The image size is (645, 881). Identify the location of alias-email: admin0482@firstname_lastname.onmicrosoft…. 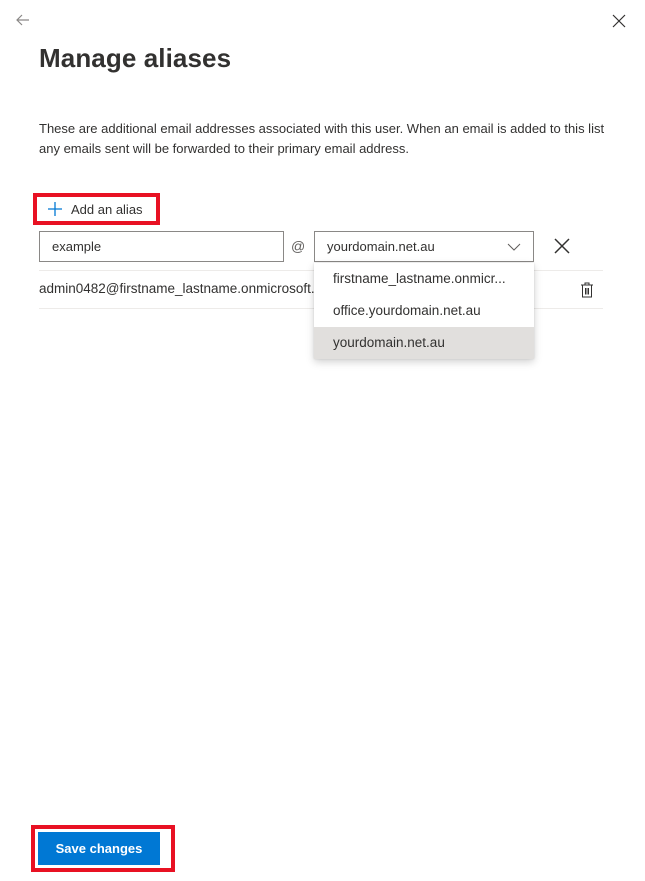
(177, 288).